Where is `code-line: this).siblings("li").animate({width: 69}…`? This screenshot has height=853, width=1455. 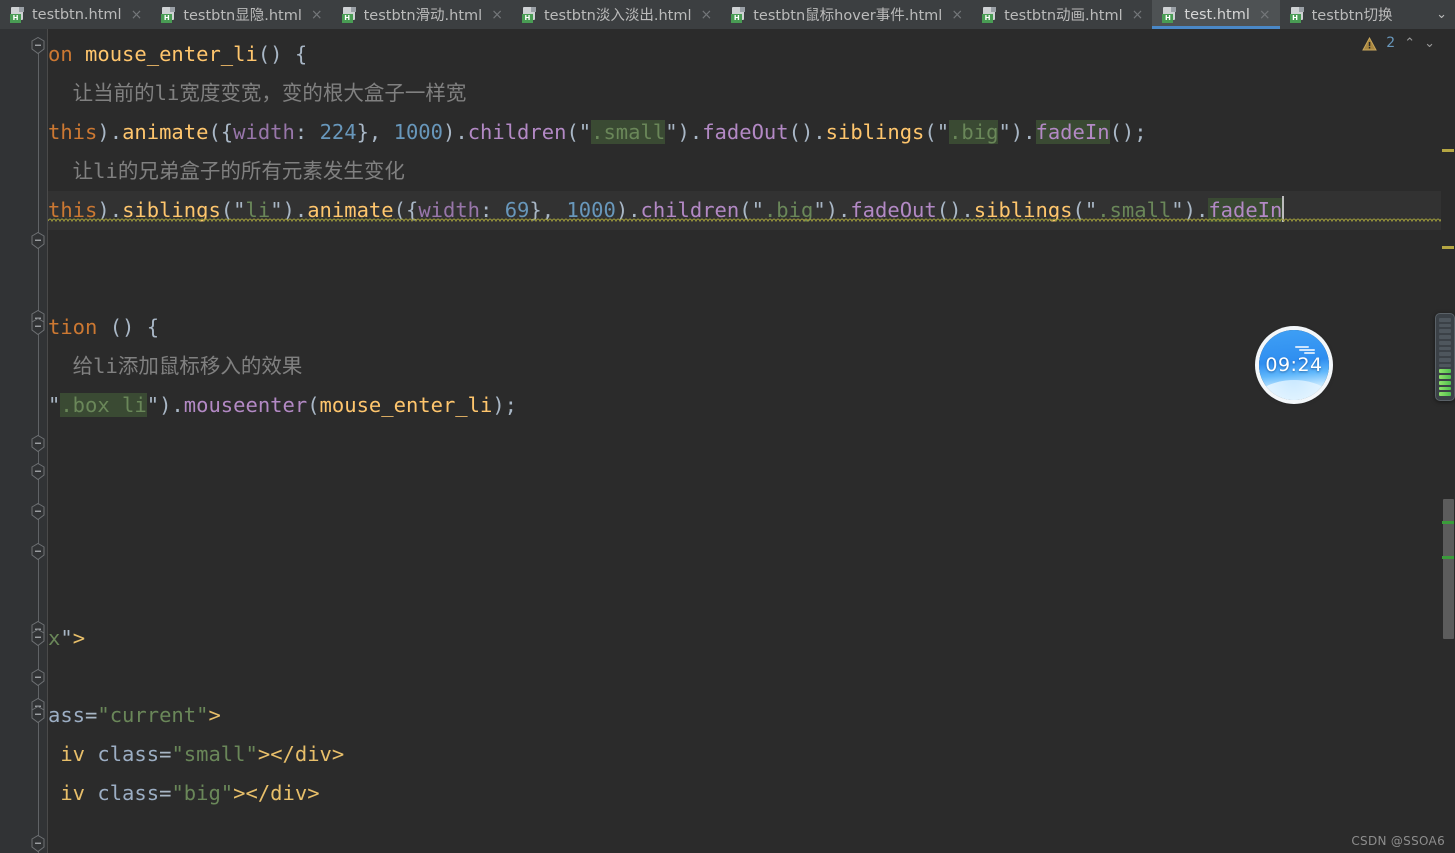 code-line: this).siblings("li").animate({width: 69}… is located at coordinates (666, 210).